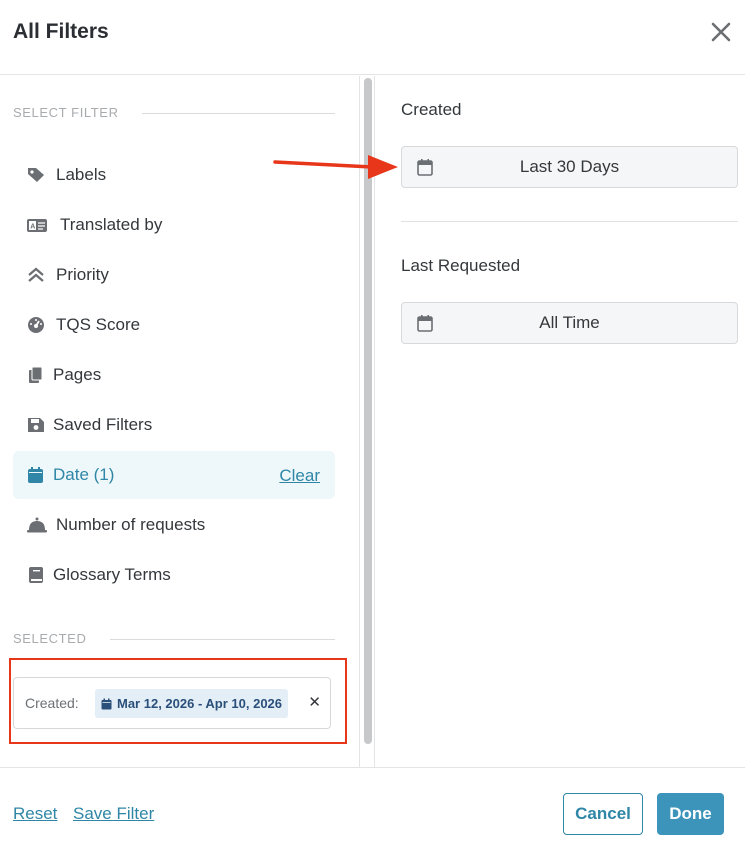 This screenshot has width=745, height=845. I want to click on sidebar-item-saved-filters: Saved Filters, so click(174, 425).